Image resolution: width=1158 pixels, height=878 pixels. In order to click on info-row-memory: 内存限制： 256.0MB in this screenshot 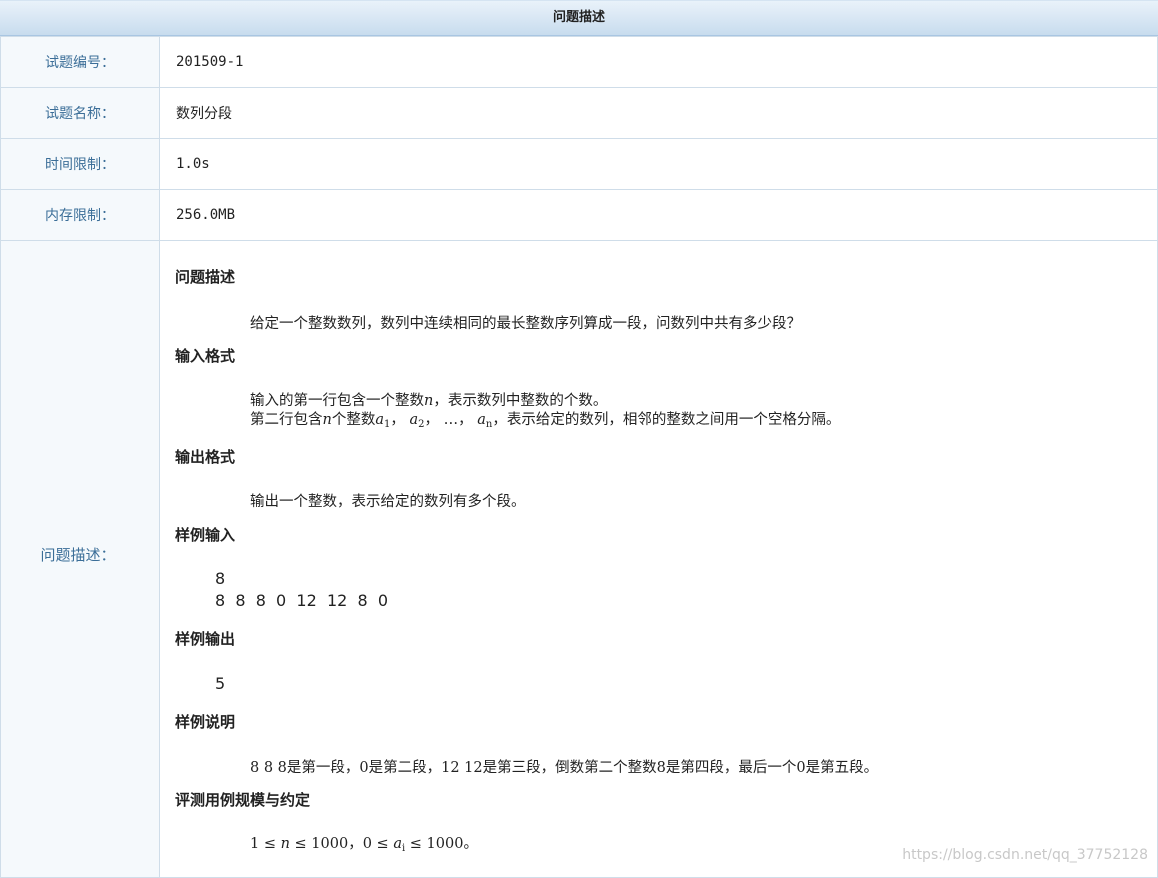, I will do `click(579, 215)`.